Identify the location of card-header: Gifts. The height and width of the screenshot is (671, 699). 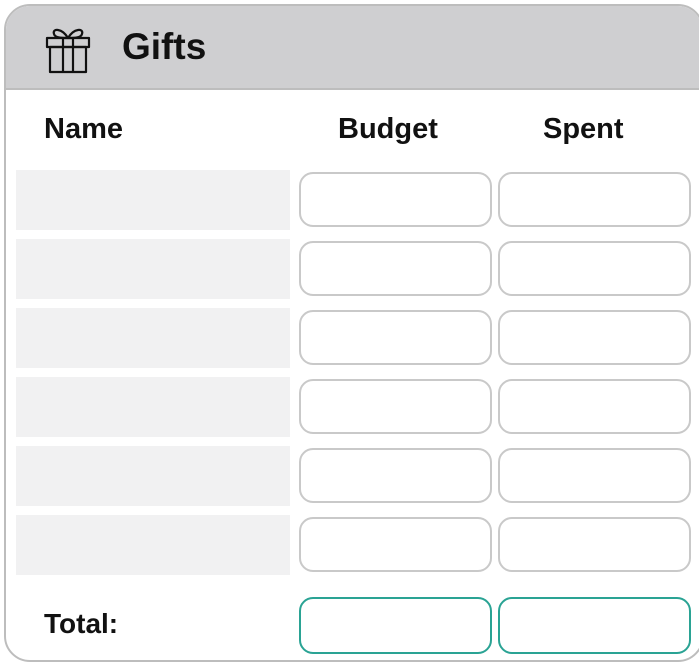
(352, 48).